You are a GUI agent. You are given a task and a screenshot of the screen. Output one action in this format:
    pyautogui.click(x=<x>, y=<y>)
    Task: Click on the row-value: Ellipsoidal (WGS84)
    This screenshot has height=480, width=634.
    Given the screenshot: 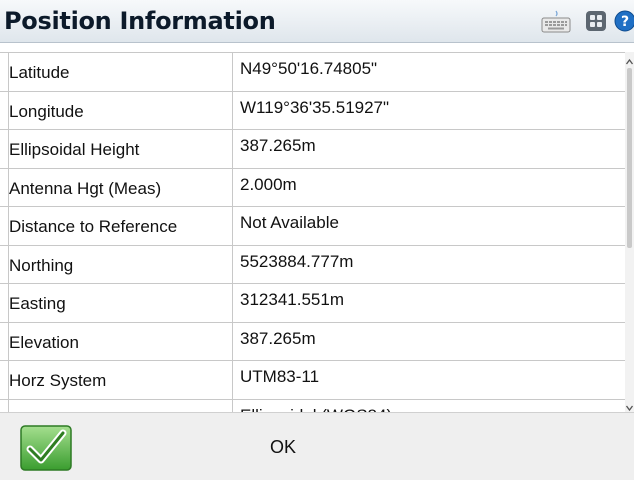 What is the action you would take?
    pyautogui.click(x=432, y=406)
    